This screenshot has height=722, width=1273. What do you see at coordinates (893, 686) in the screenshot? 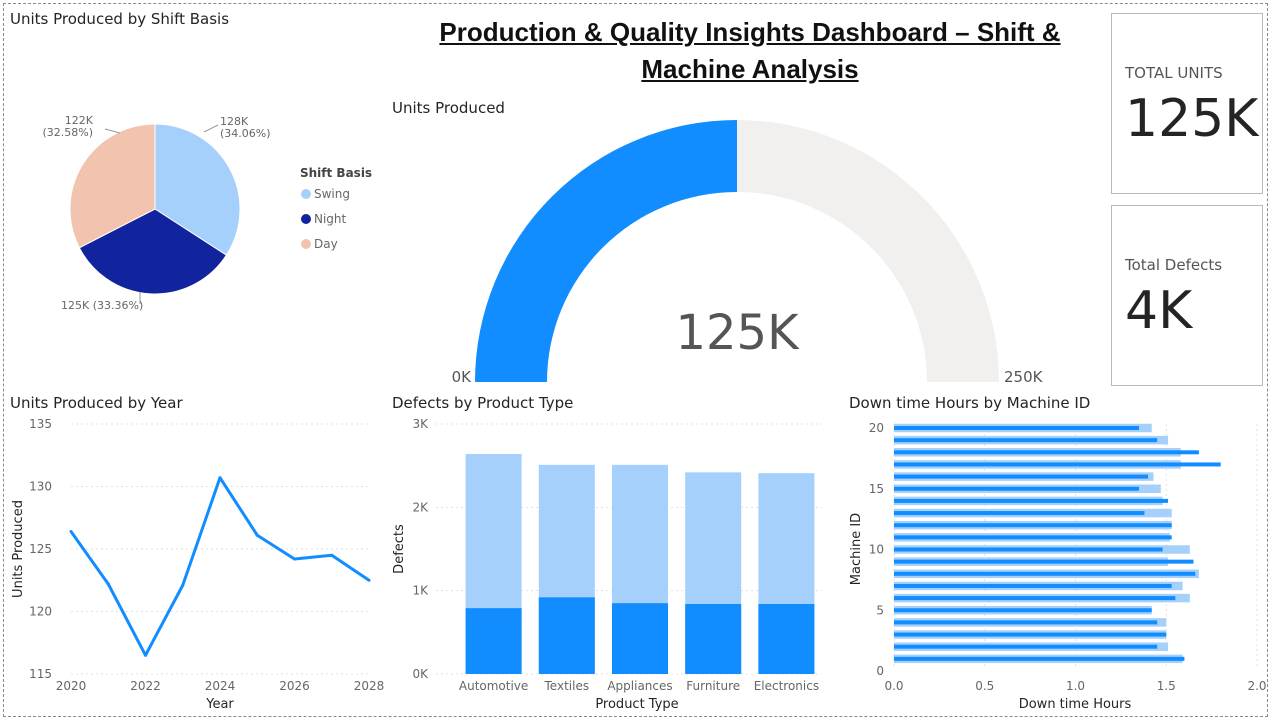
I see `hbar-xtick-label: 0.0` at bounding box center [893, 686].